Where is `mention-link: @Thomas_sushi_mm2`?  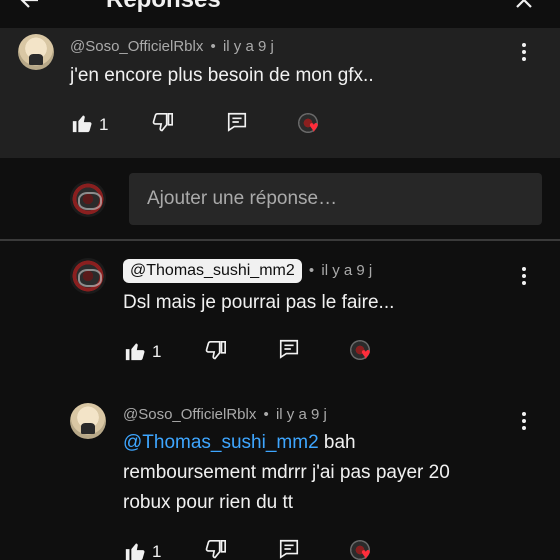
mention-link: @Thomas_sushi_mm2 is located at coordinates (221, 442).